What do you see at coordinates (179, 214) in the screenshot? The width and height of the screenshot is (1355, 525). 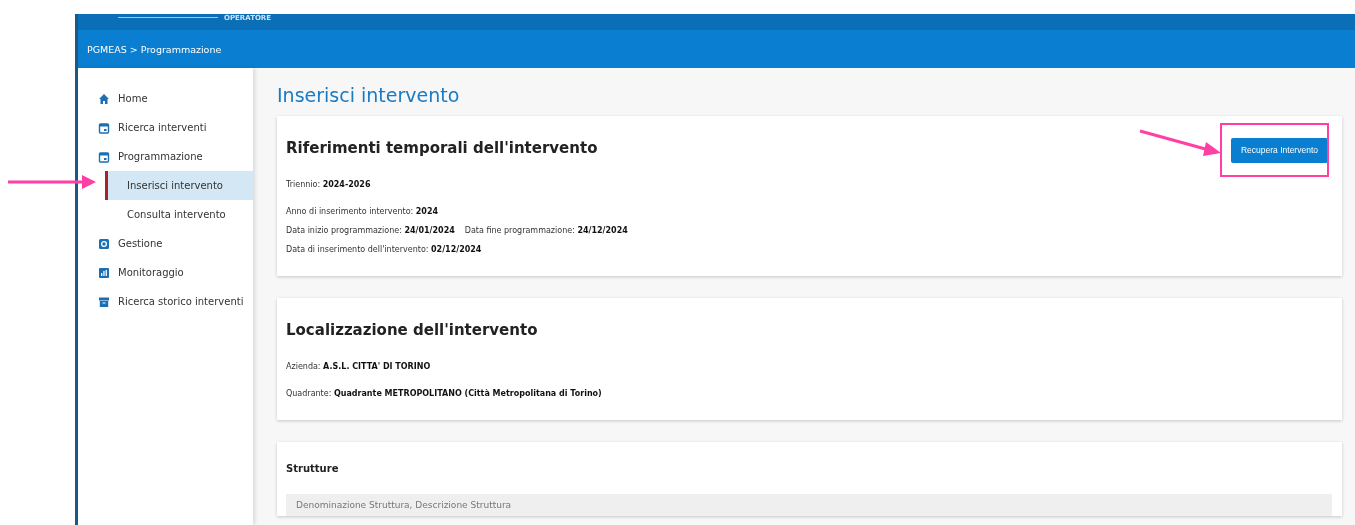 I see `sidebar-item: Consulta intervento` at bounding box center [179, 214].